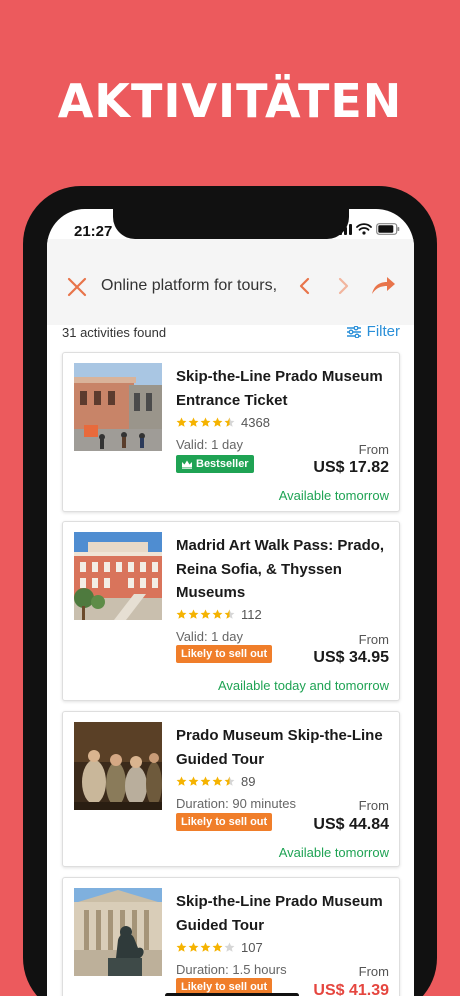  What do you see at coordinates (351, 467) in the screenshot?
I see `activity-price: US$ 17.82` at bounding box center [351, 467].